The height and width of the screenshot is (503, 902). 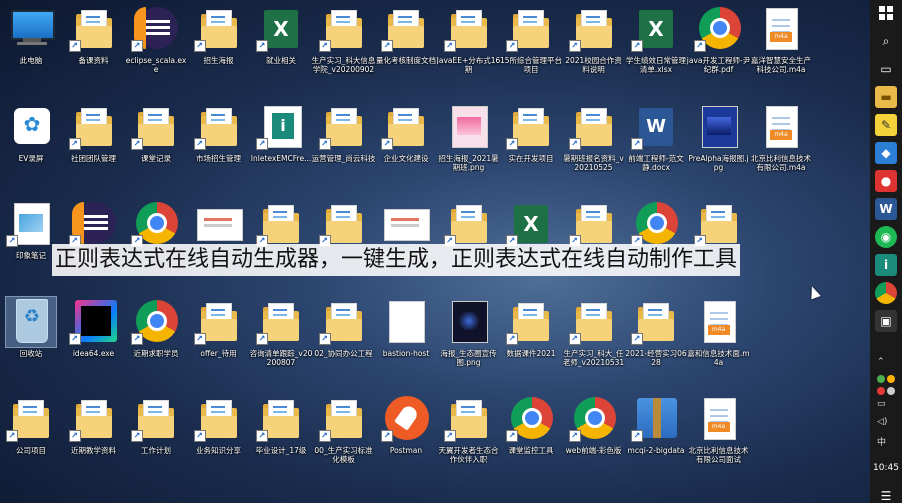 What do you see at coordinates (219, 148) in the screenshot?
I see `desktop-icon: ↗ 市场招生管理` at bounding box center [219, 148].